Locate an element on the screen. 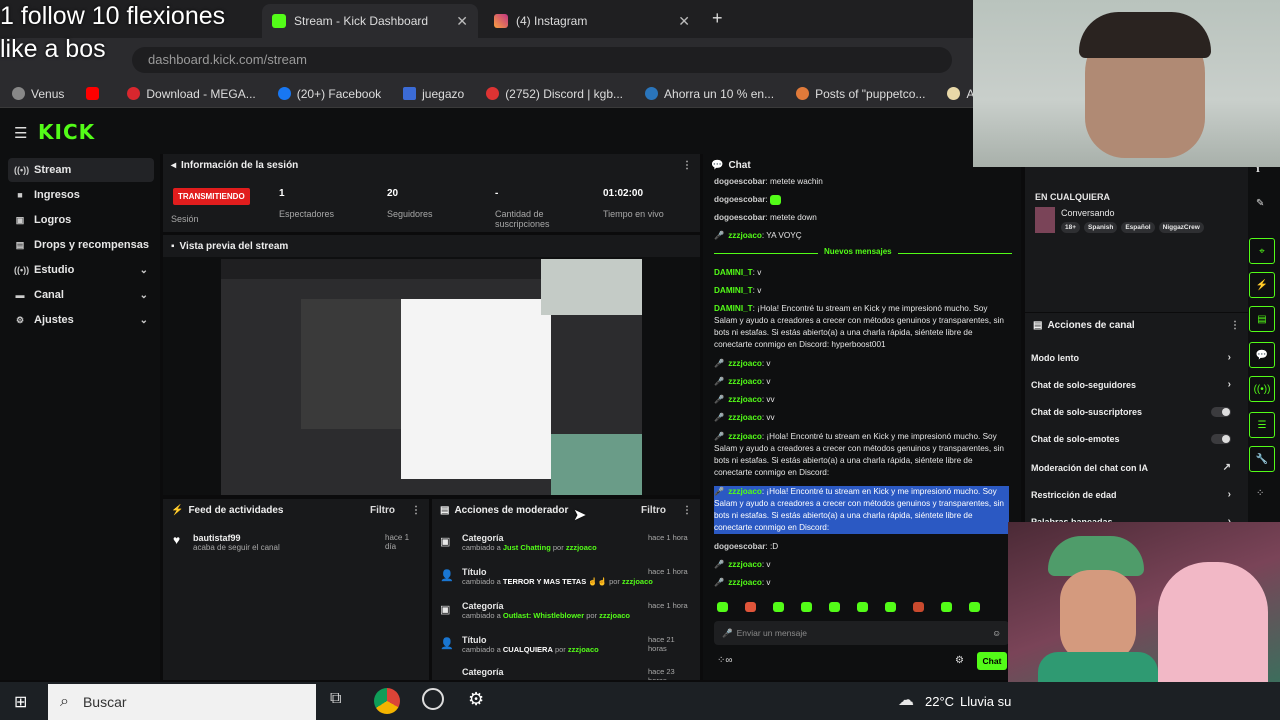 The width and height of the screenshot is (1280, 720). stat-live-time: 01:02:00 Tiempo en vivo is located at coordinates (633, 203).